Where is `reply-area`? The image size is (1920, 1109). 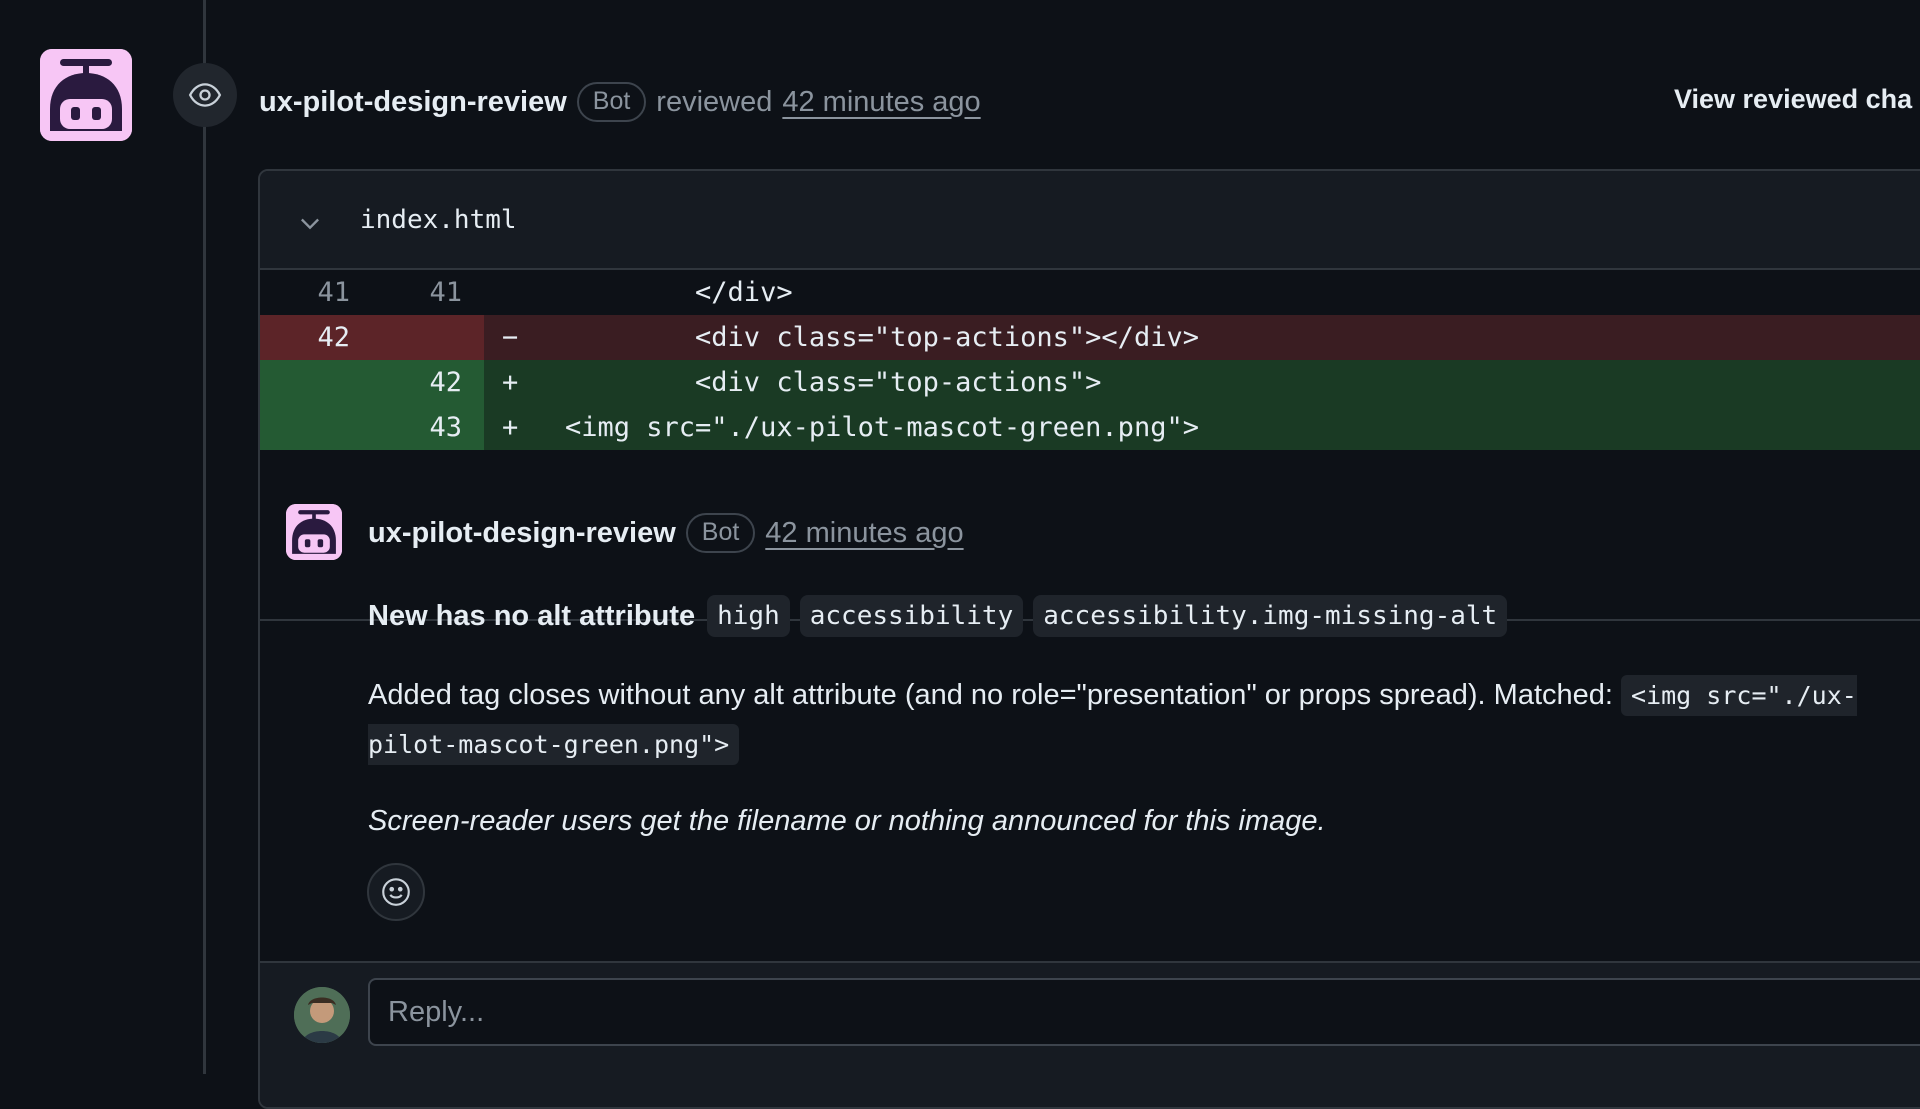 reply-area is located at coordinates (1090, 1034).